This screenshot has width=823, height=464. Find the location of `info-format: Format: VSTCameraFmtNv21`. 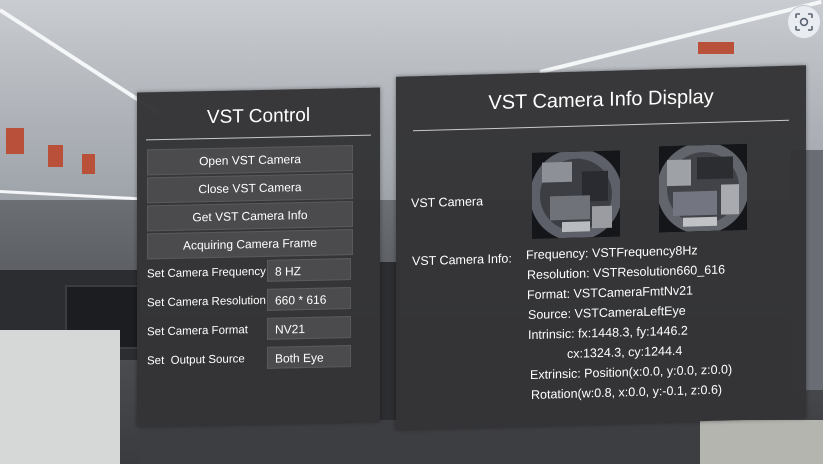

info-format: Format: VSTCameraFmtNv21 is located at coordinates (610, 293).